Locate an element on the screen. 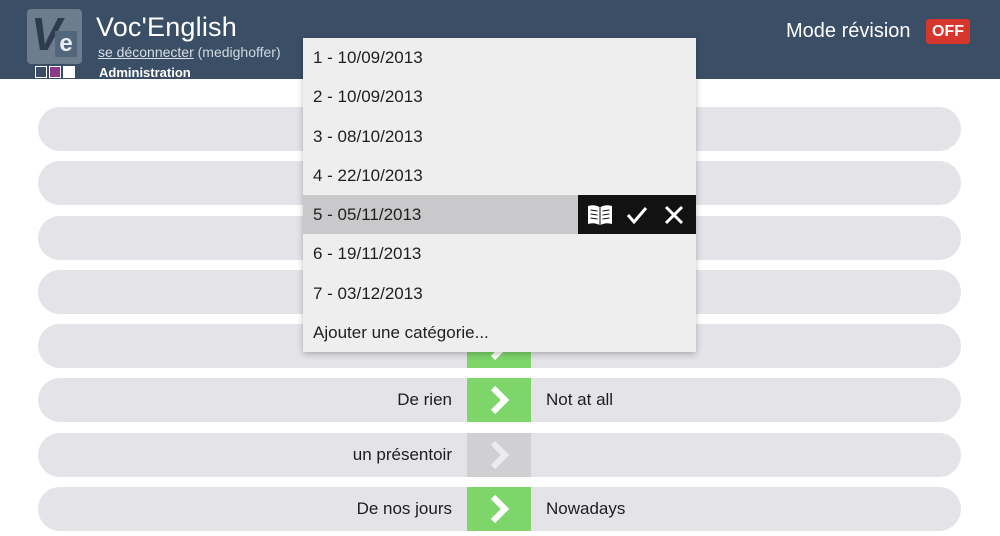 This screenshot has width=1000, height=536. theme-swatches is located at coordinates (55, 72).